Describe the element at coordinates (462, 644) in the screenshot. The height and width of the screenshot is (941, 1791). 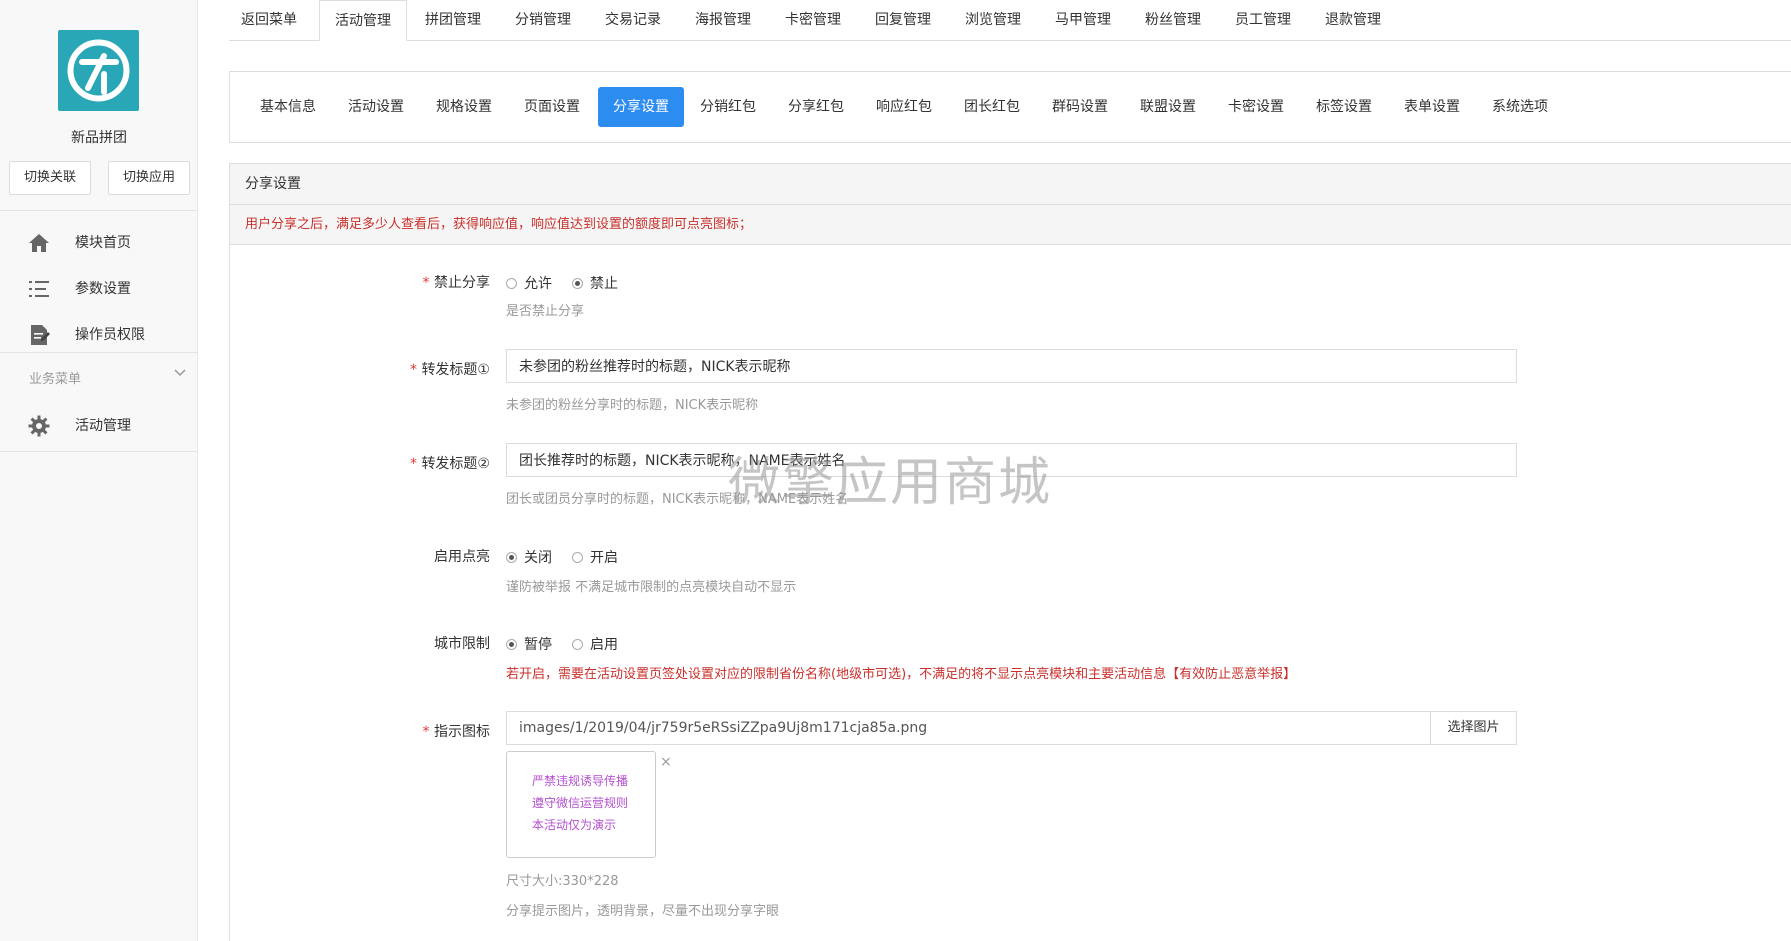
I see `city-limit-label: 城市限制` at that location.